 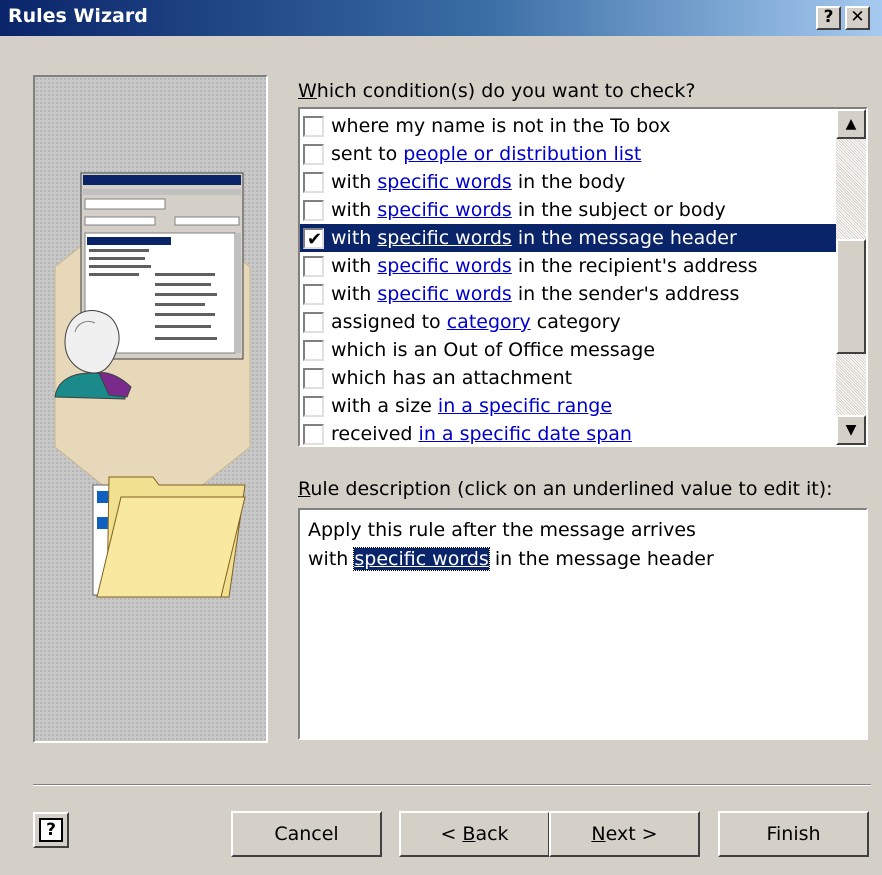 I want to click on close-button: ✕, so click(x=857, y=18).